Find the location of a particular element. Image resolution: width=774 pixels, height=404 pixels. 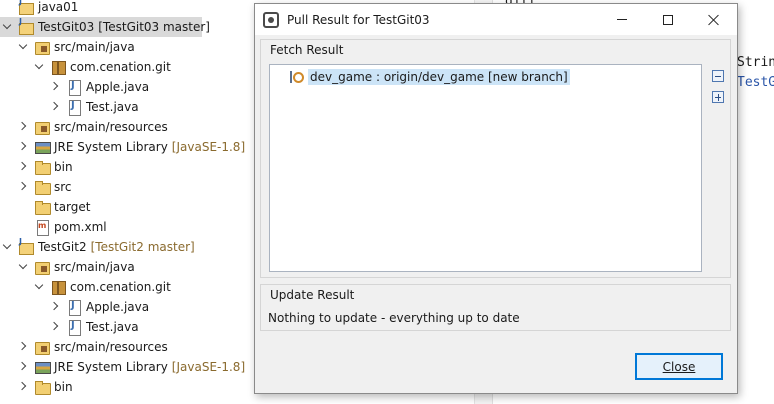

close-button: Close is located at coordinates (679, 366).